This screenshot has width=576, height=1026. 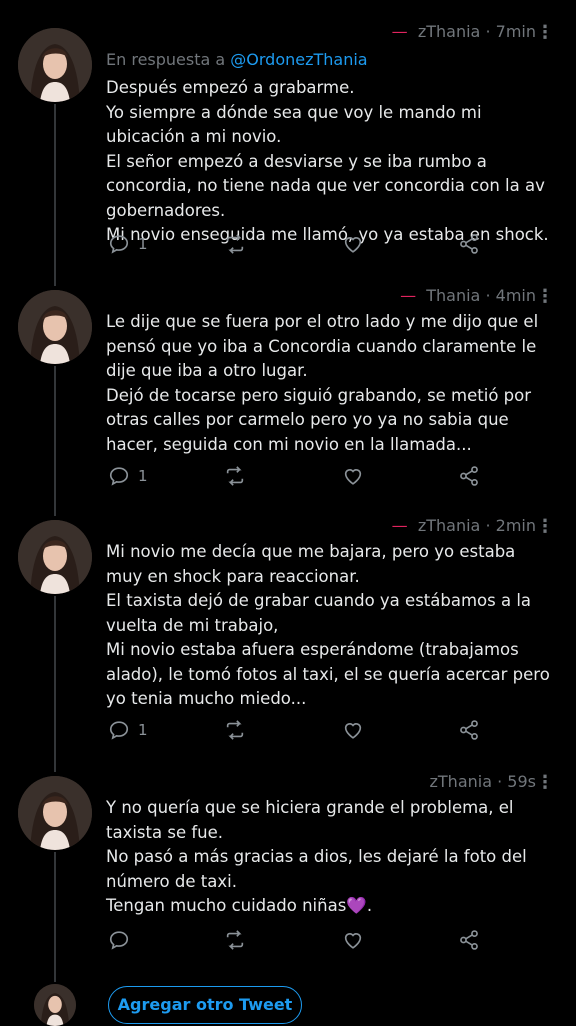 What do you see at coordinates (321, 784) in the screenshot?
I see `tweet-meta: zThania · 59s` at bounding box center [321, 784].